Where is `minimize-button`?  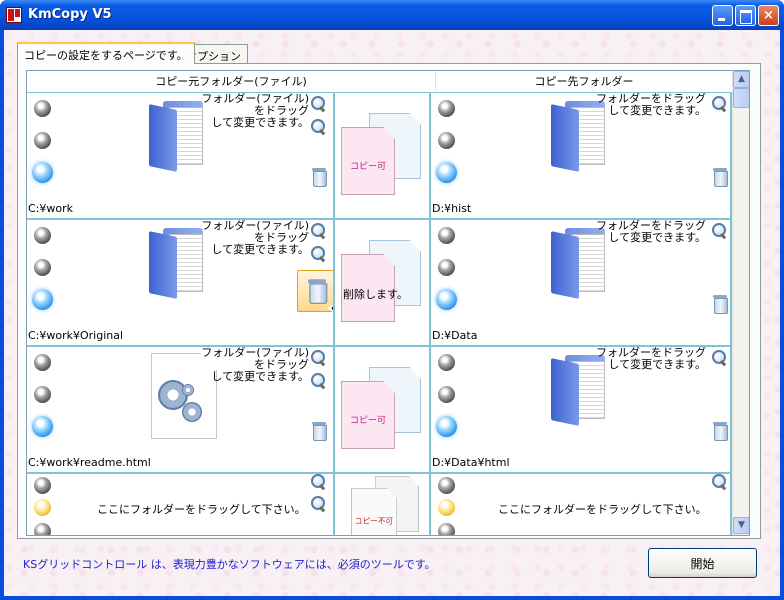 minimize-button is located at coordinates (722, 15).